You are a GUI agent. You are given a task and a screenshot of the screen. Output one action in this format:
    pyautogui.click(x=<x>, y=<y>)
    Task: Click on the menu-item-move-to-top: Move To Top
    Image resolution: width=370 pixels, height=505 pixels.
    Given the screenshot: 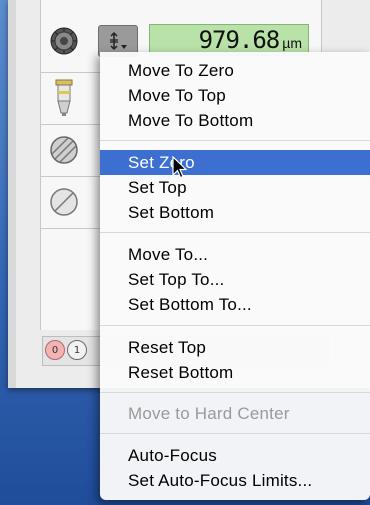 What is the action you would take?
    pyautogui.click(x=235, y=95)
    